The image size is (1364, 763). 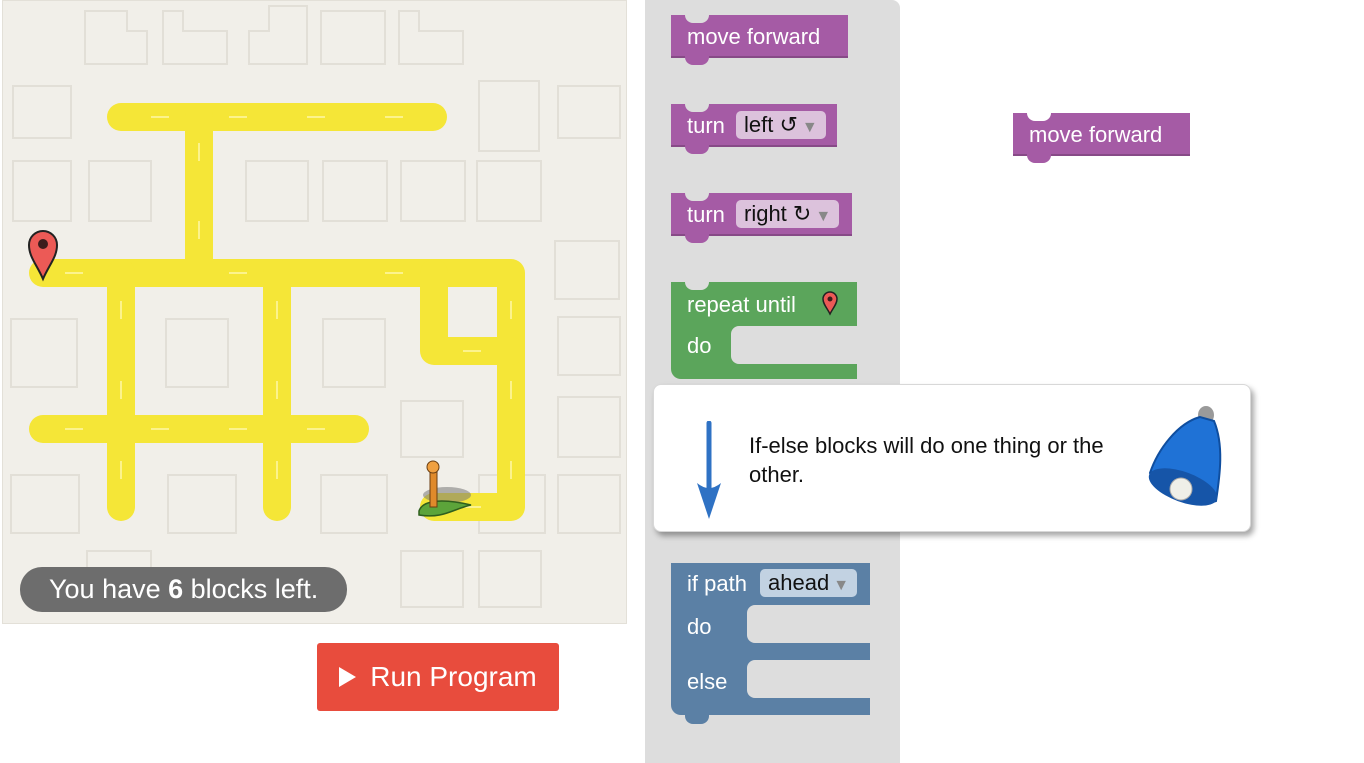 What do you see at coordinates (717, 583) in the screenshot?
I see `if-path-label: if path` at bounding box center [717, 583].